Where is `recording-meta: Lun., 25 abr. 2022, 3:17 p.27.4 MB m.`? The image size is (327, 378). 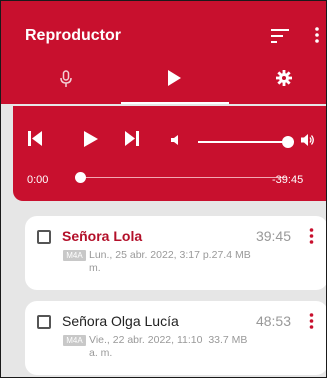
recording-meta: Lun., 25 abr. 2022, 3:17 p.27.4 MB m. is located at coordinates (189, 262).